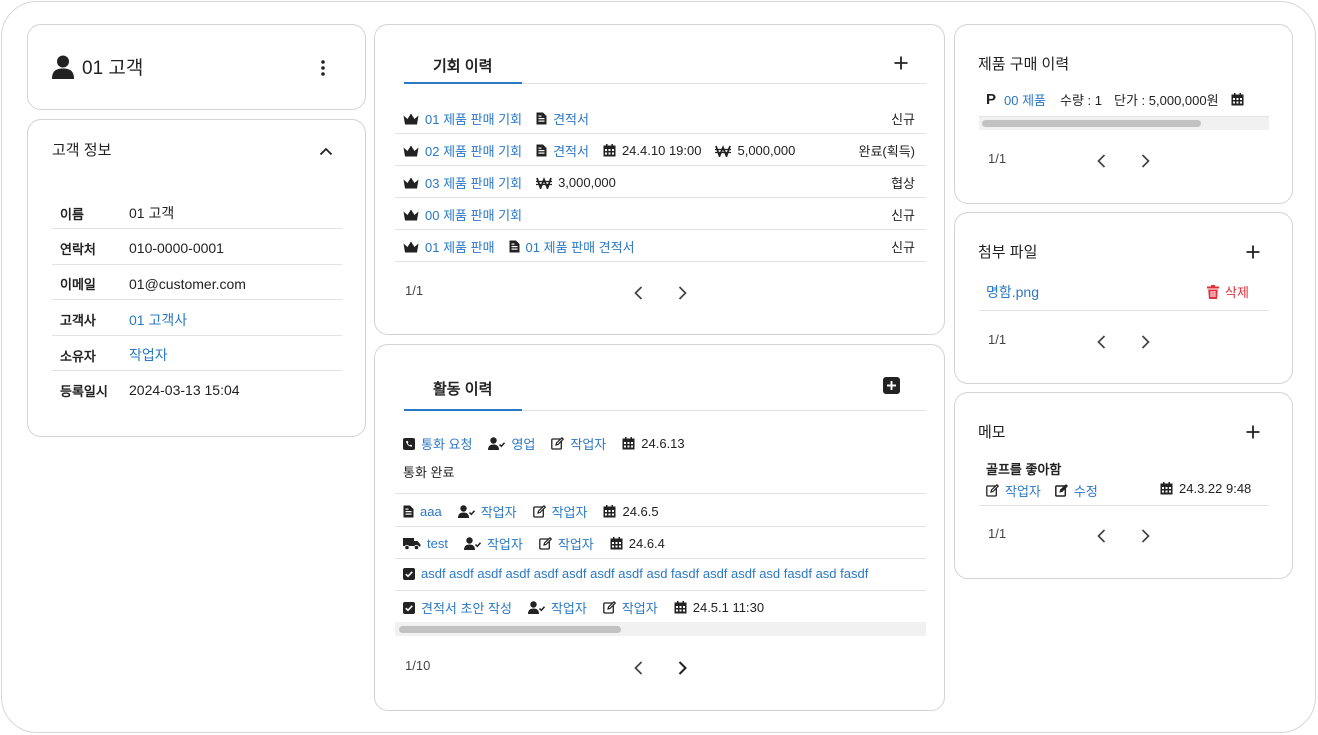 Image resolution: width=1318 pixels, height=735 pixels. Describe the element at coordinates (473, 214) in the screenshot. I see `opportunity-name-link: 00 제품 판매 기회` at that location.